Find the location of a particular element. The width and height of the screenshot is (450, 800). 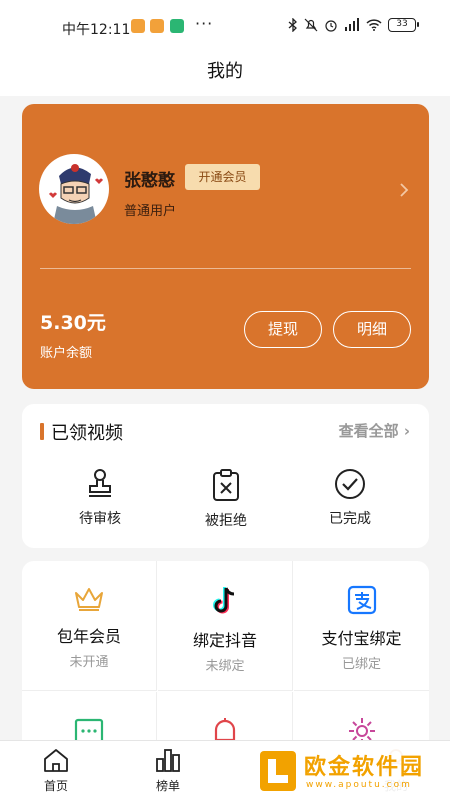

balance-amount: 5.30元 is located at coordinates (73, 323).